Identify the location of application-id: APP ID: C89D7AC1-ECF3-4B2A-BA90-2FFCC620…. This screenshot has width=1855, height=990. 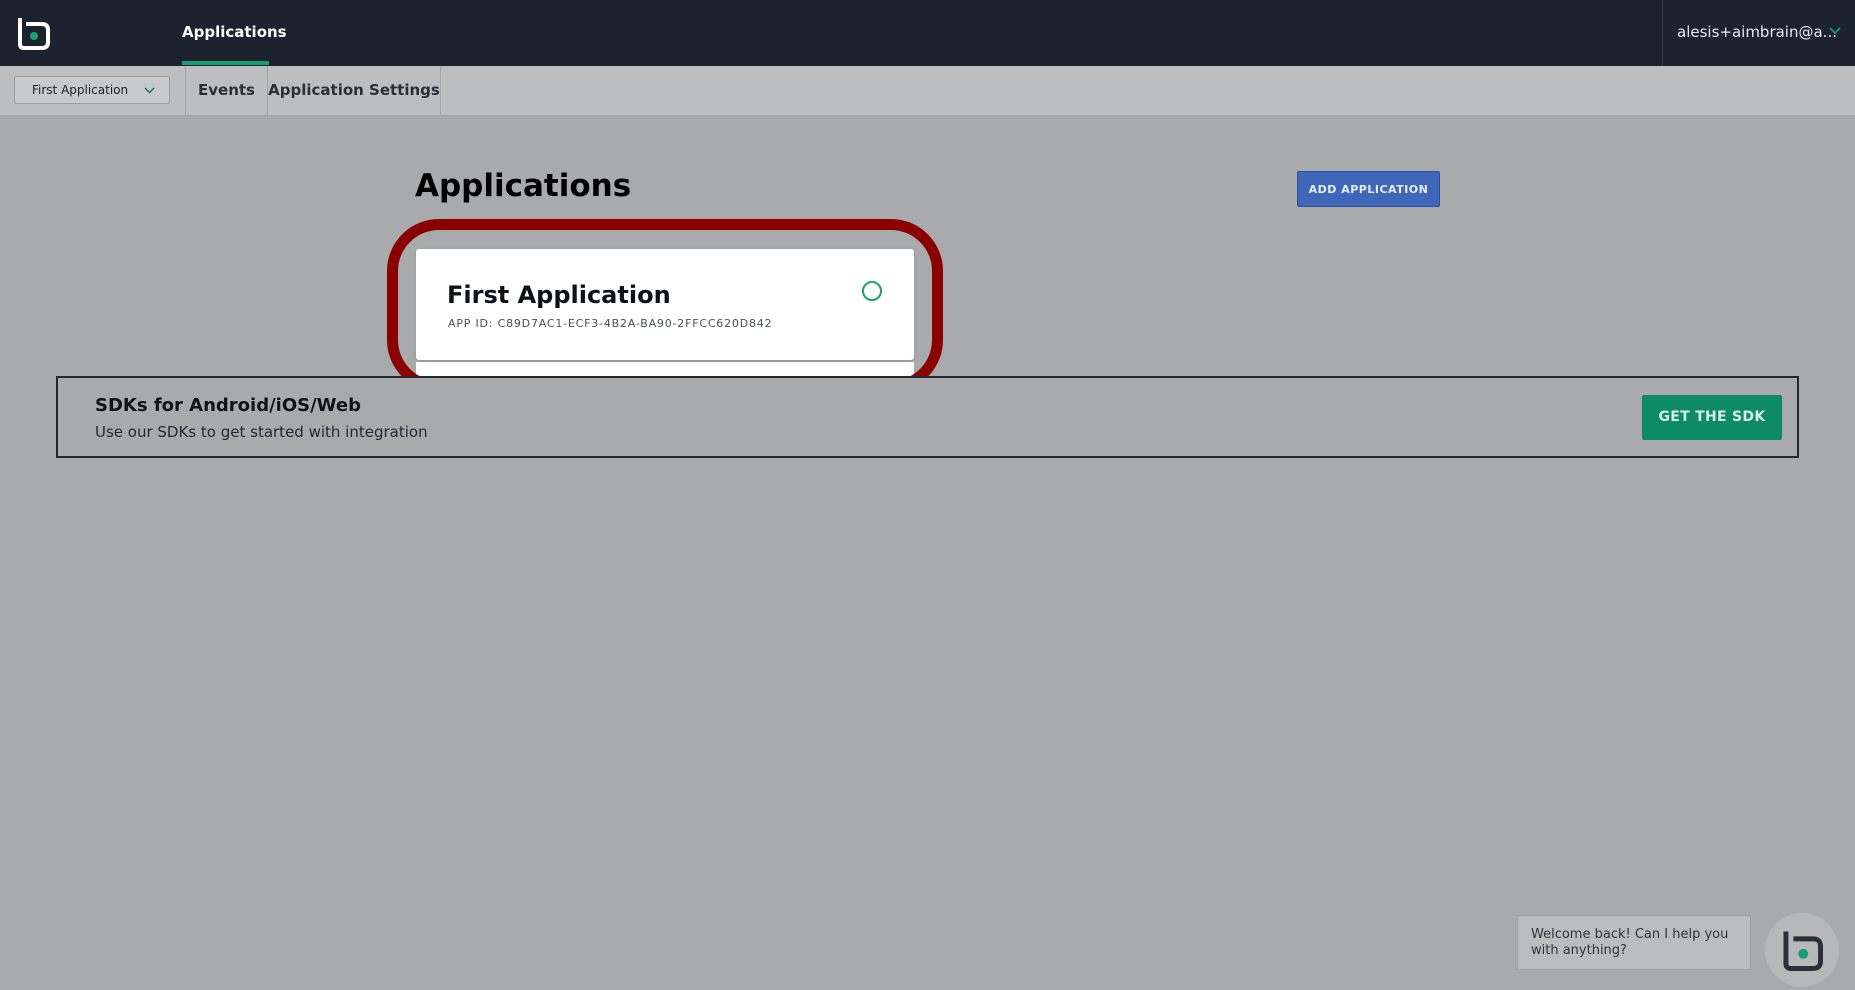
(610, 323).